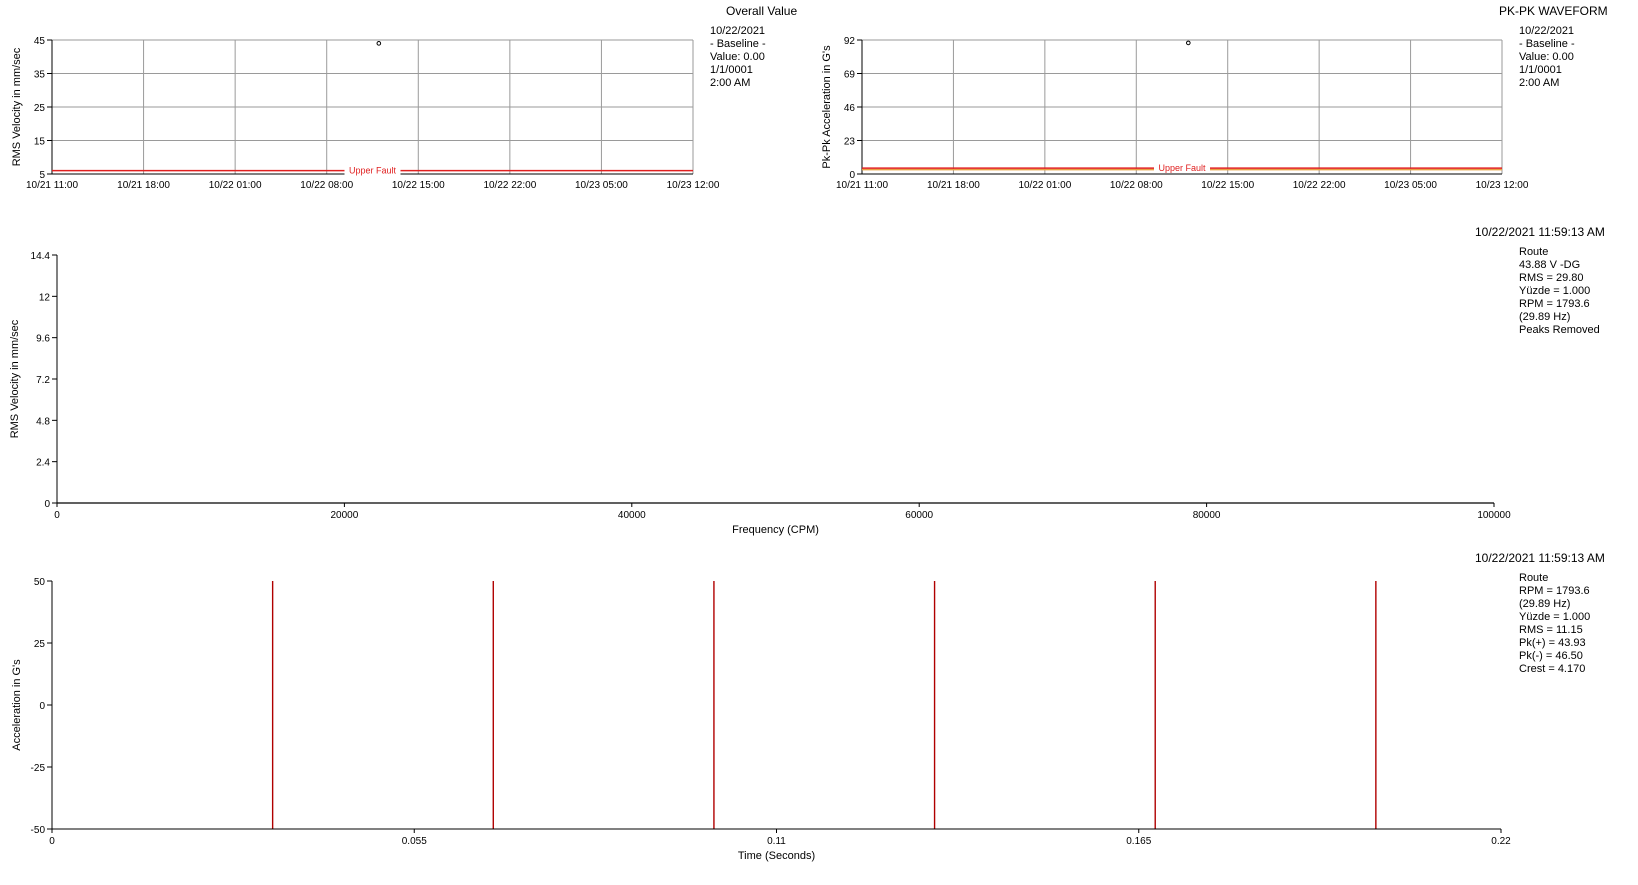 This screenshot has height=885, width=1638. What do you see at coordinates (40, 41) in the screenshot?
I see `trend1-ytick-label: 45` at bounding box center [40, 41].